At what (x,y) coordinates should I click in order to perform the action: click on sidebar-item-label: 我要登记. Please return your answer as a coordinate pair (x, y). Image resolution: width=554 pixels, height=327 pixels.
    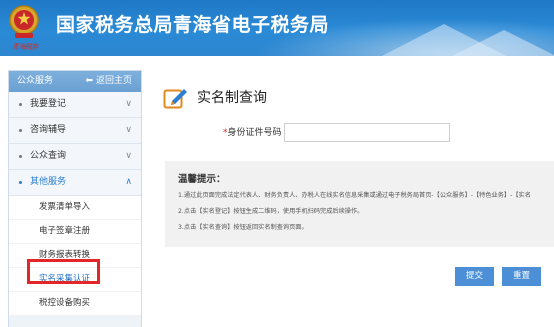
    Looking at the image, I should click on (48, 104).